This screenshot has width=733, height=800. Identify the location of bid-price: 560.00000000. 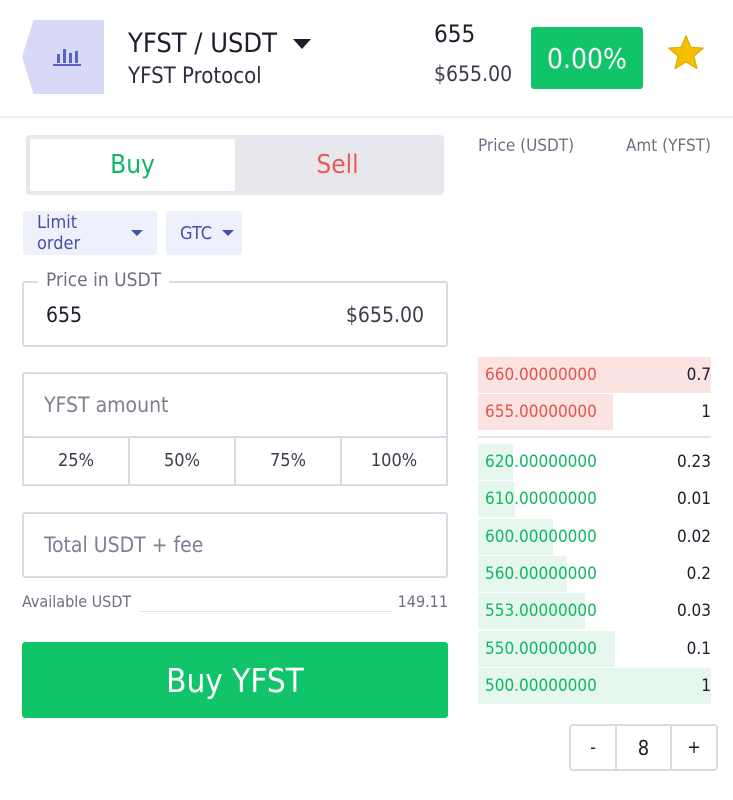
(541, 573).